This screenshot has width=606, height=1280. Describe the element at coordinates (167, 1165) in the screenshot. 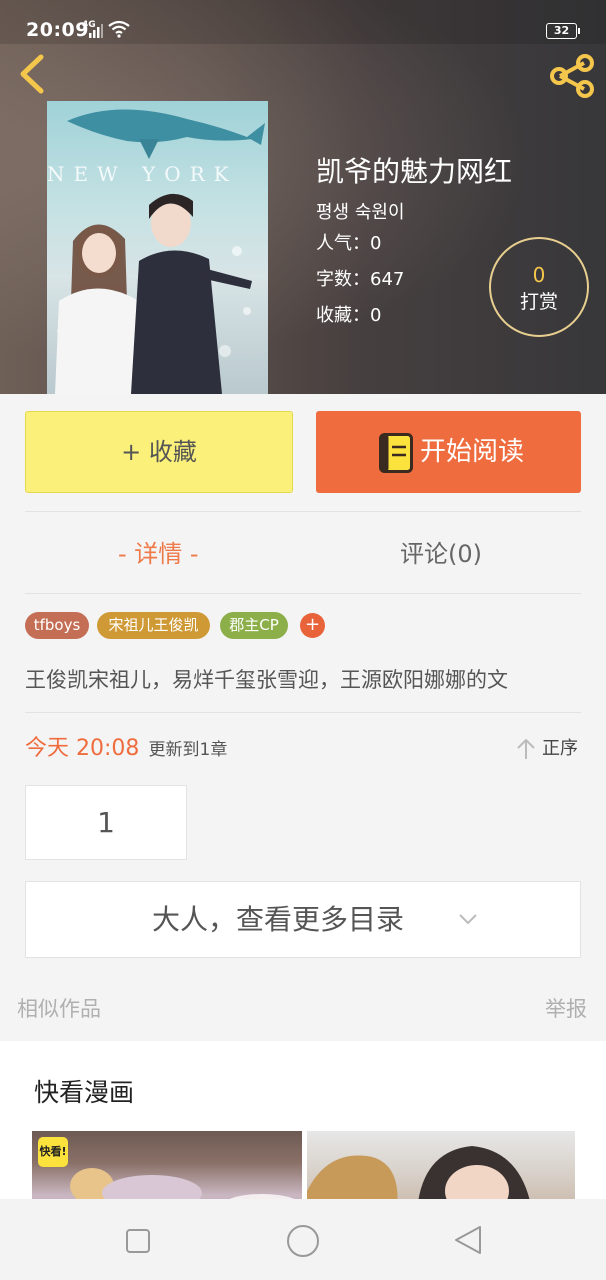

I see `comic-thumbnail: 快看!` at that location.